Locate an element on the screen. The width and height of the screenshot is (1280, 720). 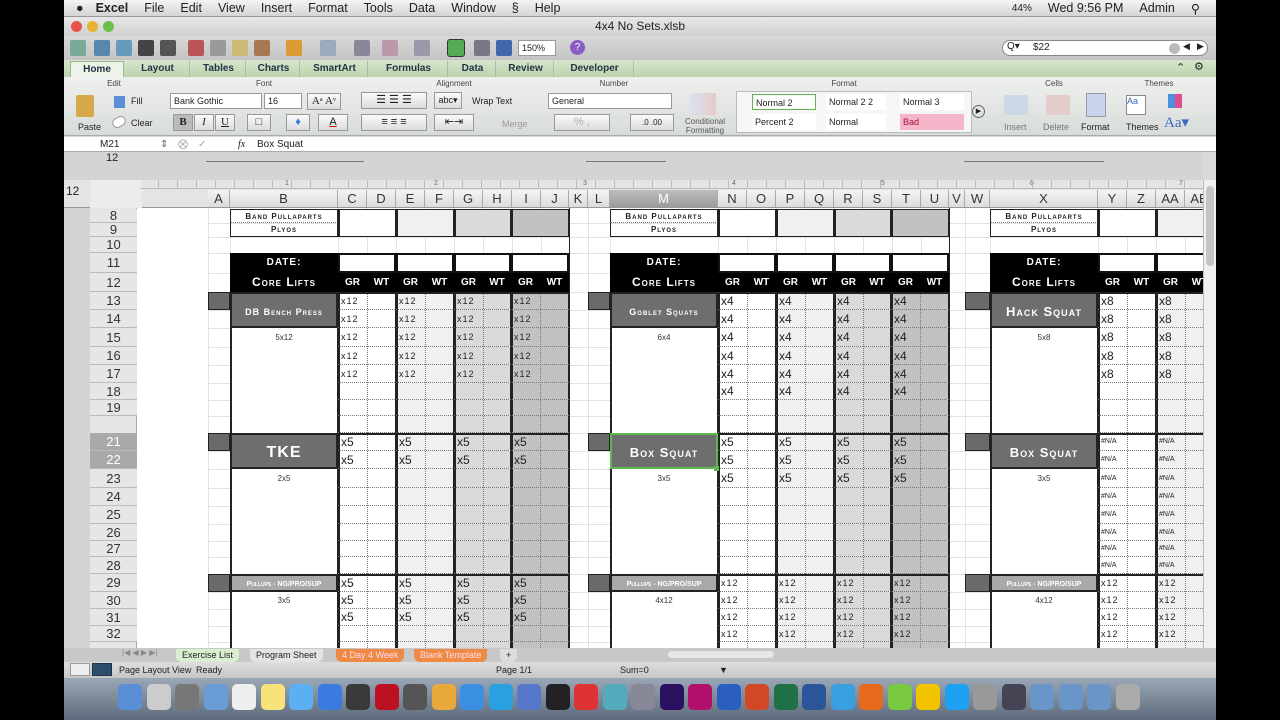
column-header-y: Y is located at coordinates (1112, 198).